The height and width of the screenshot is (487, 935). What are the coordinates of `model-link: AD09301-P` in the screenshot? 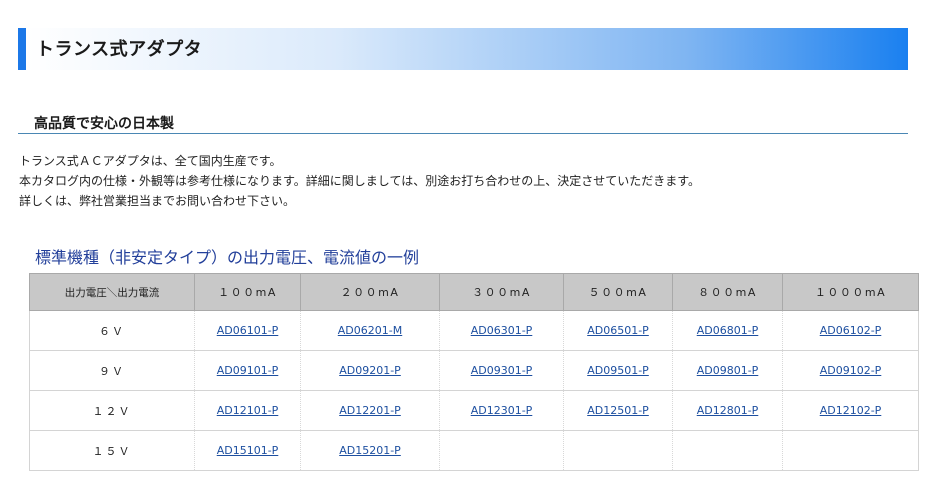 It's located at (502, 370).